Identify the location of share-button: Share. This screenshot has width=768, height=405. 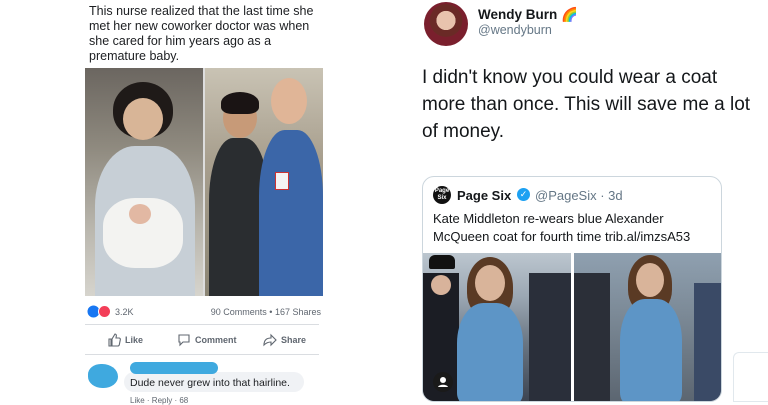
(284, 340).